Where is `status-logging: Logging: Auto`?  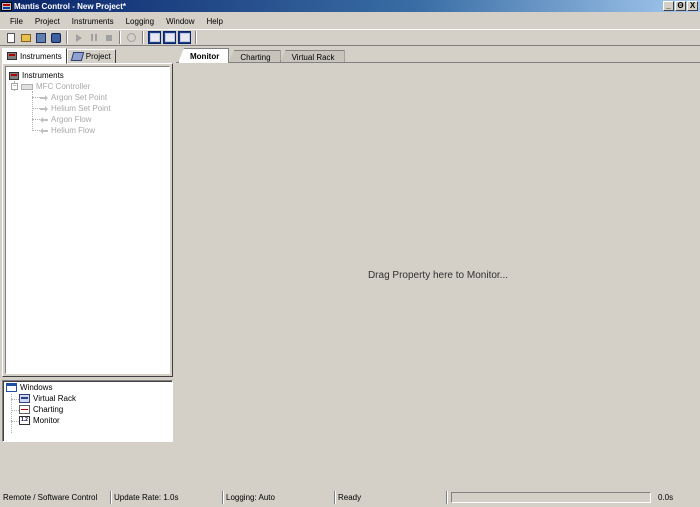 status-logging: Logging: Auto is located at coordinates (279, 497).